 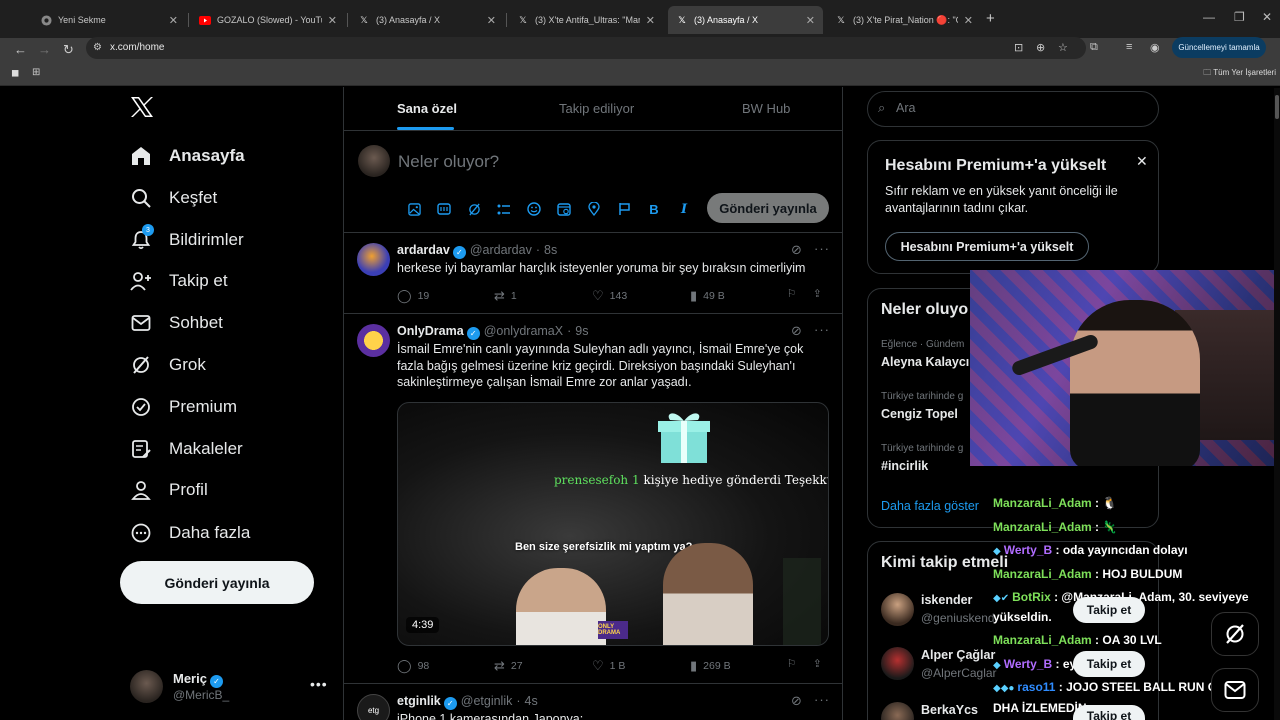 I want to click on trend-item: Cengiz Topel, so click(x=919, y=414).